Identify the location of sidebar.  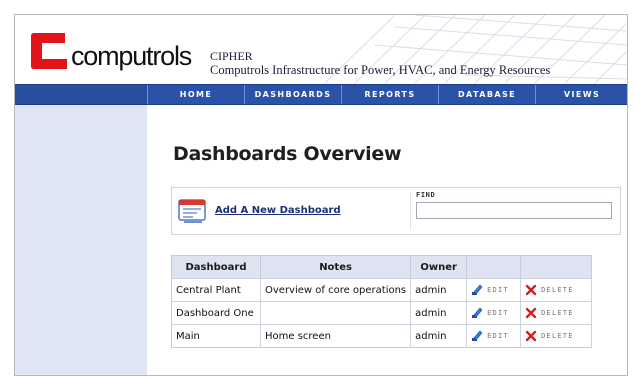
(81, 240).